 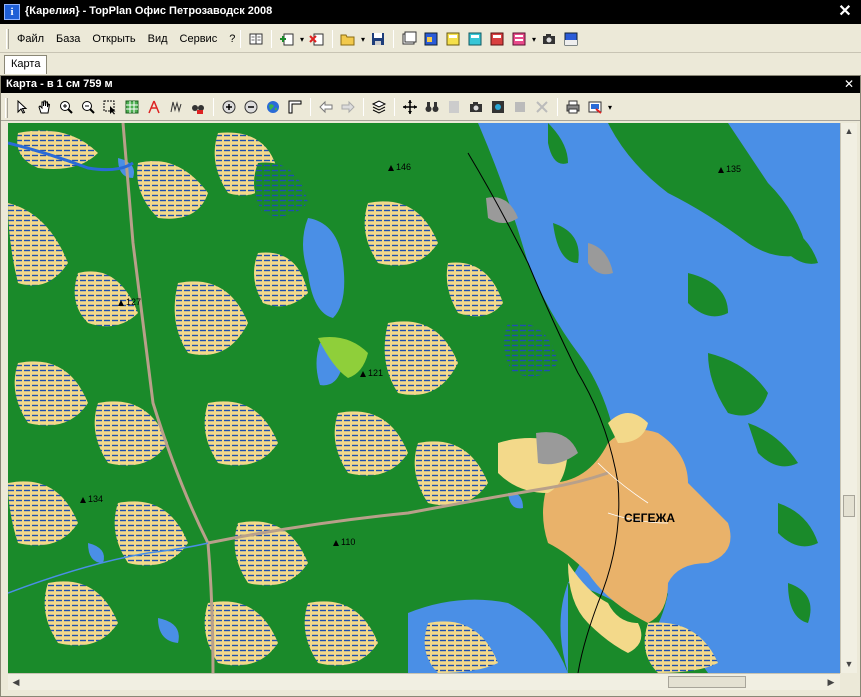 I want to click on export-icon, so click(x=595, y=107).